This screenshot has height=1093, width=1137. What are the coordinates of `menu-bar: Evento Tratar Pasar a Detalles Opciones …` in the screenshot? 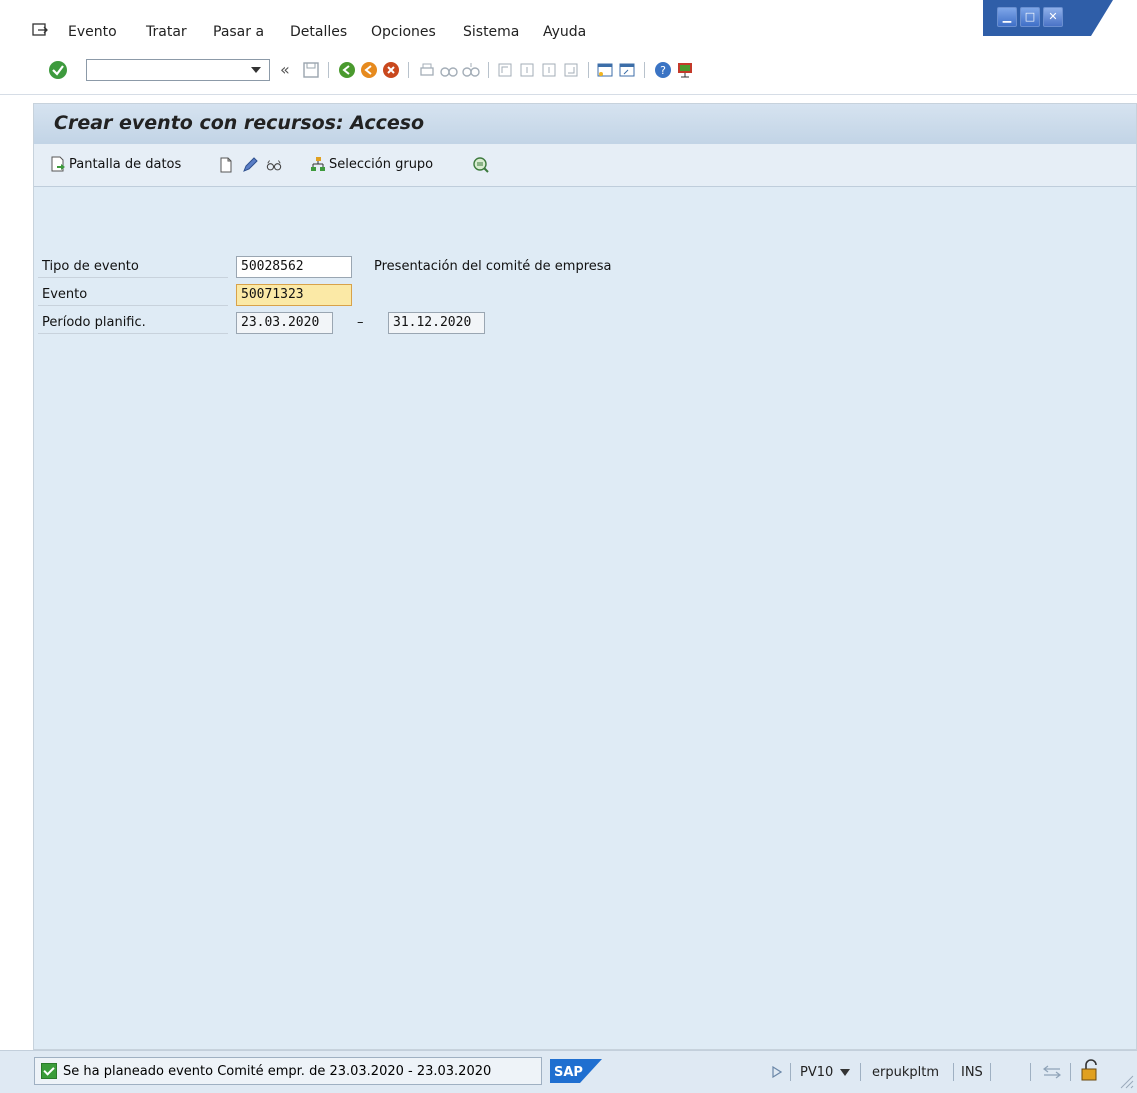 It's located at (568, 24).